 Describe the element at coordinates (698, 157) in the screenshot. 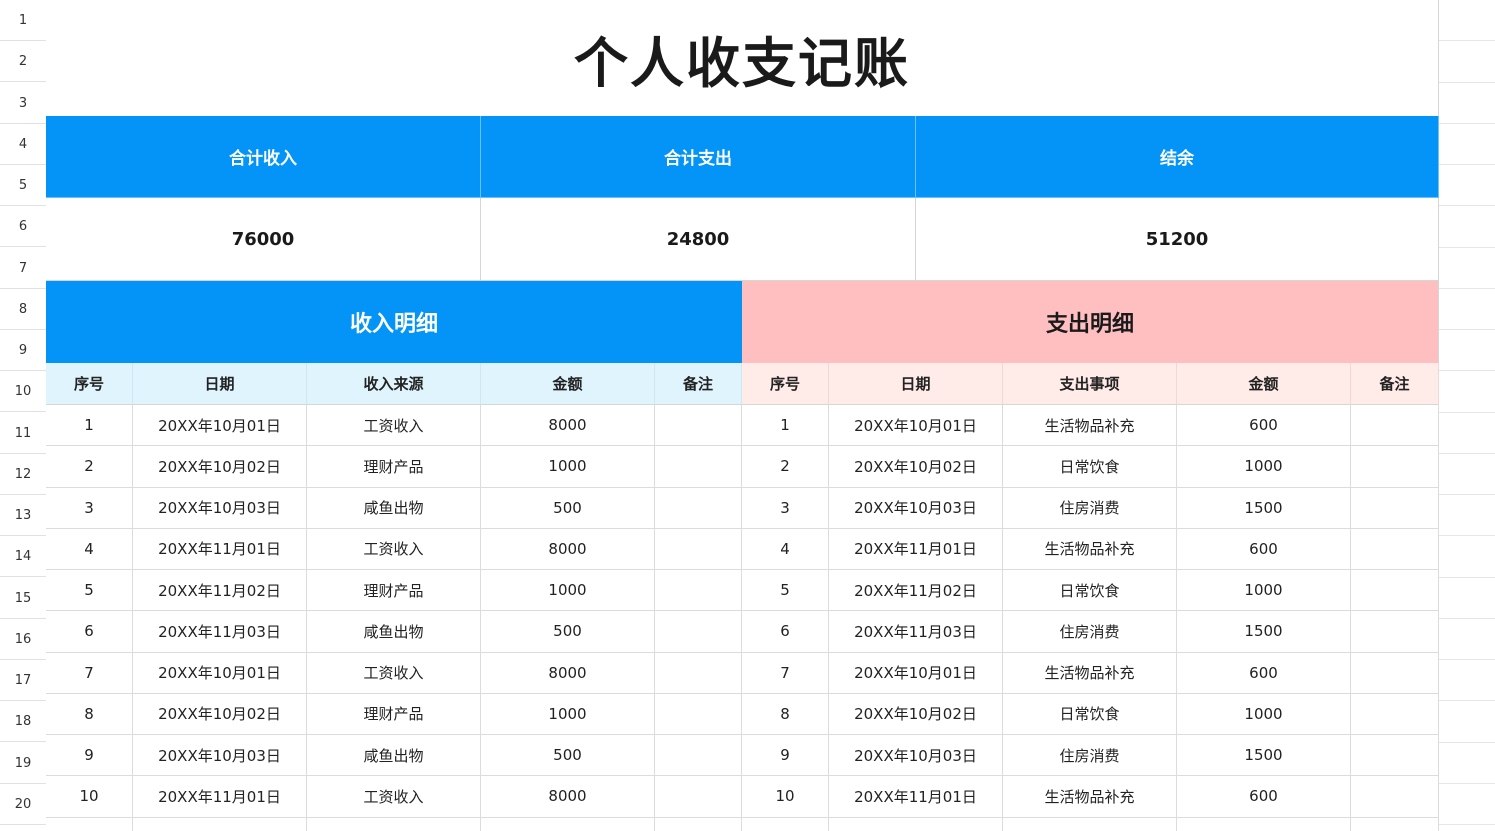

I see `total-expense-header: 合计支出` at that location.